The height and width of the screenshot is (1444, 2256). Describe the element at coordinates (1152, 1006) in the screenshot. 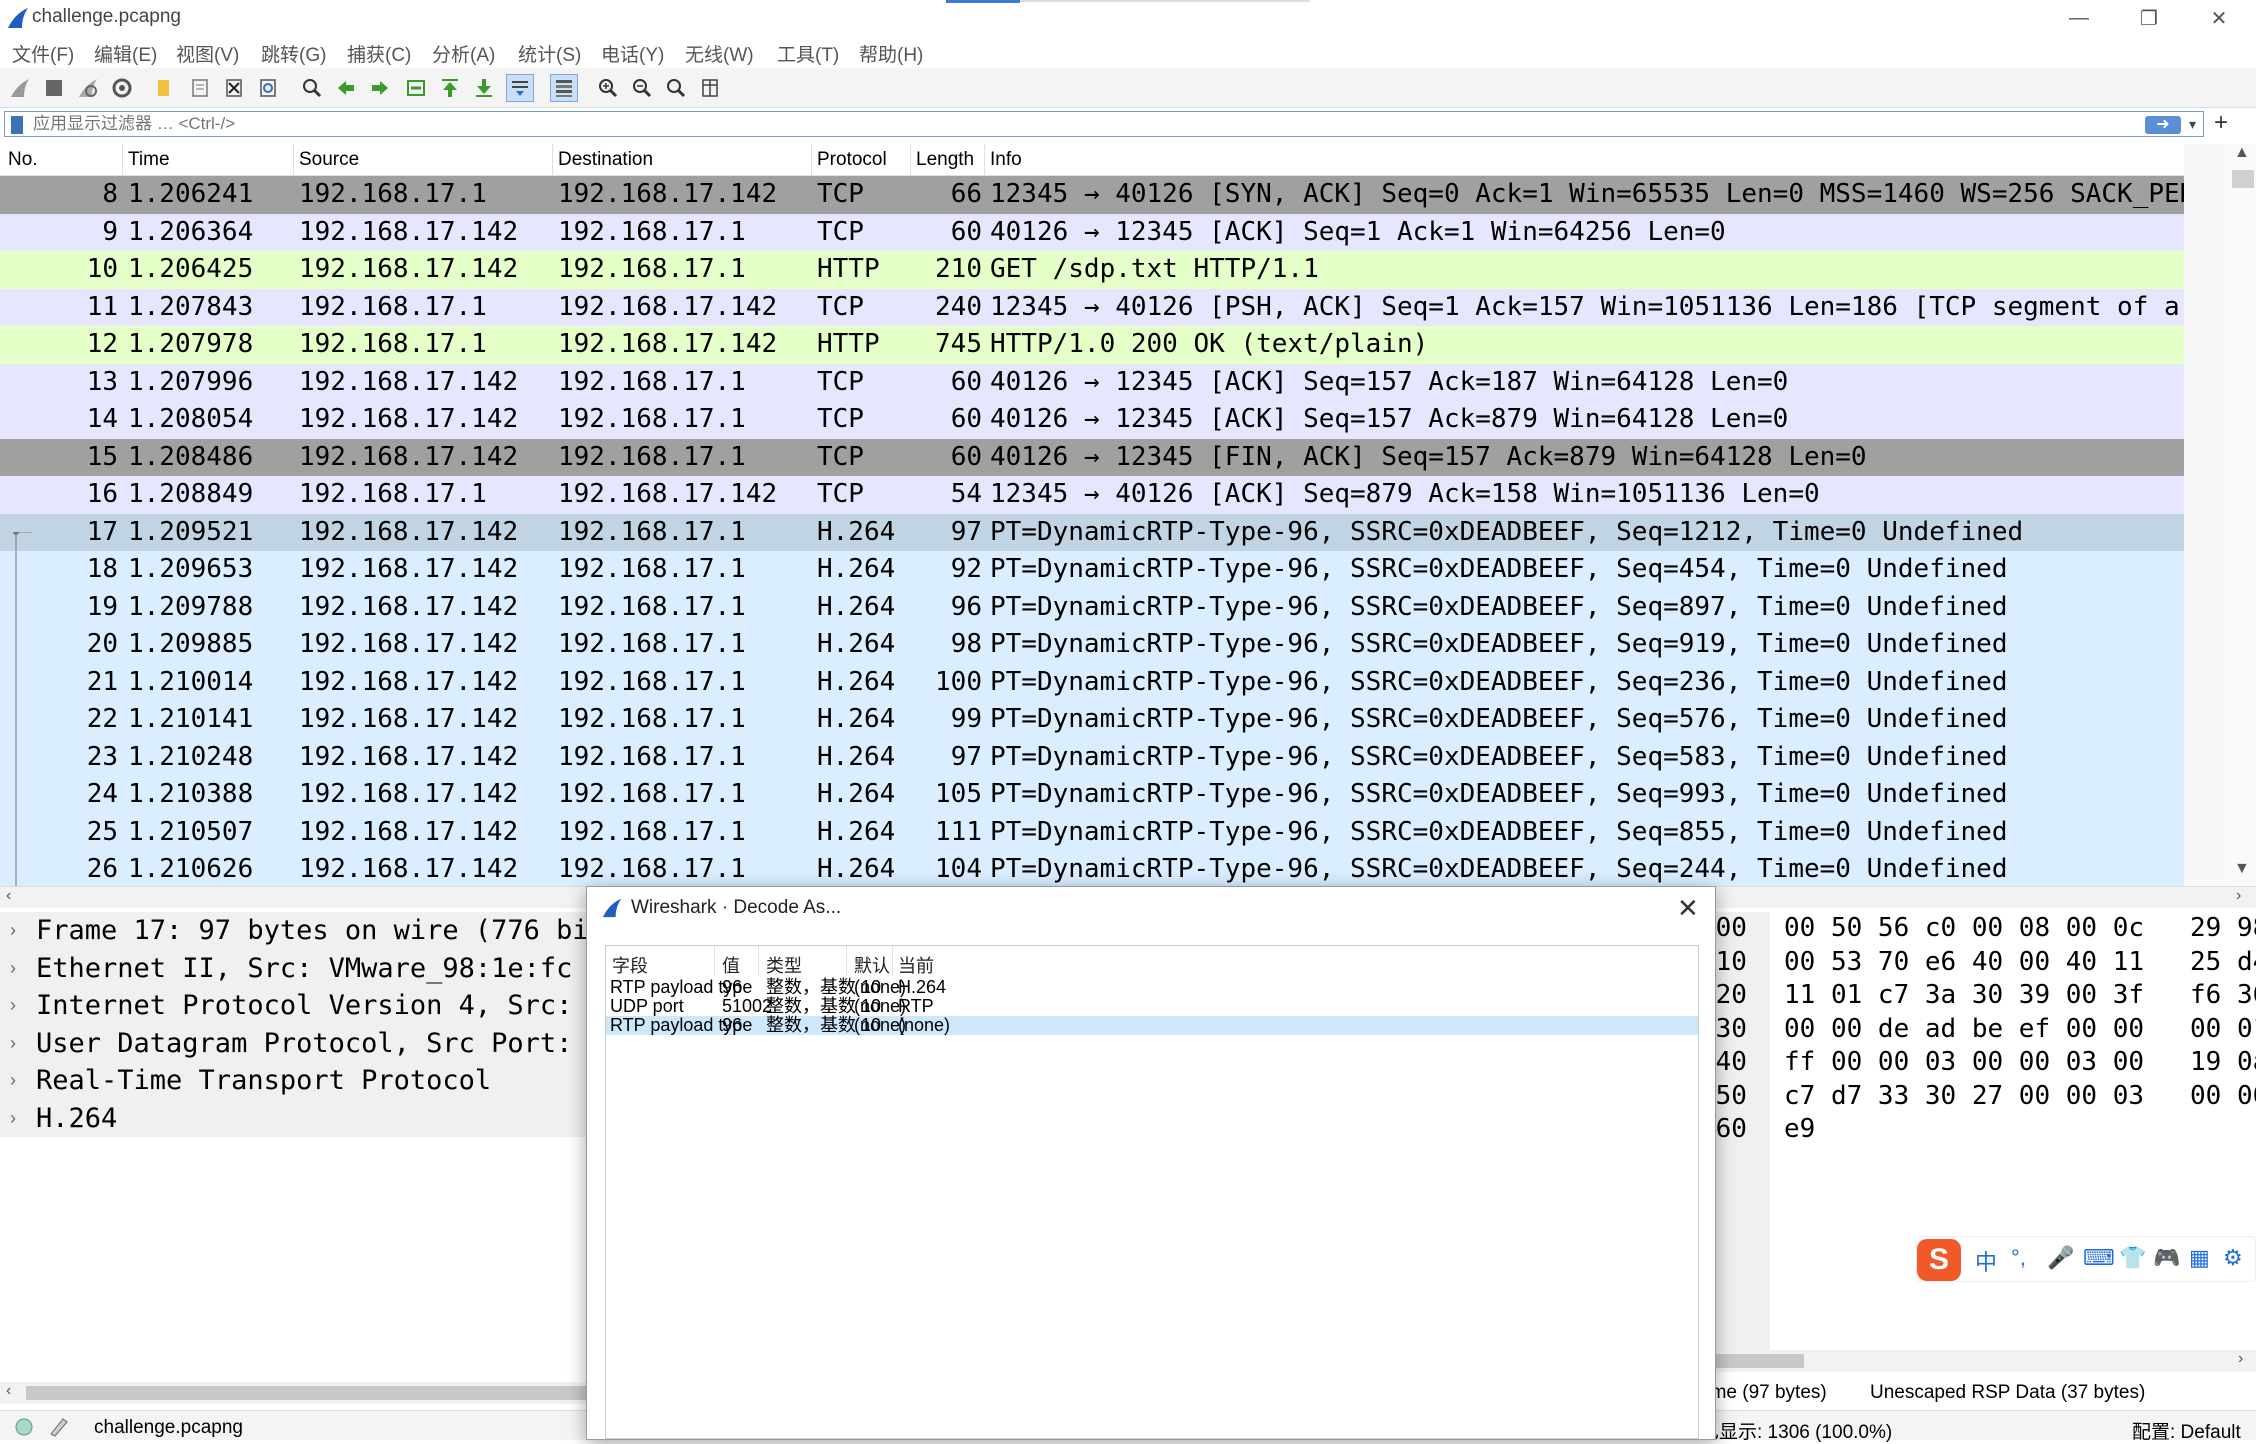

I see `decode-as-row: UDP port 51002 整数，基数 10 (none) RTP` at that location.